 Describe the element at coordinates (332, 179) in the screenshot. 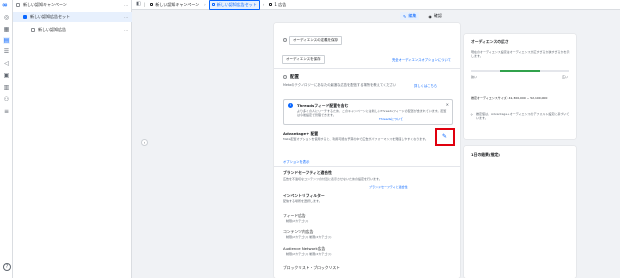

I see `brand-safety-description: 広告を不適切なコンテンツの付近に表示させないための設定を行います。` at that location.